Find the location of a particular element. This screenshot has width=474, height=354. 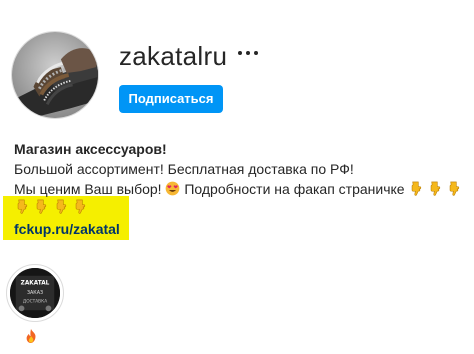

bio-title: Магазин аксессуаров! is located at coordinates (90, 149).